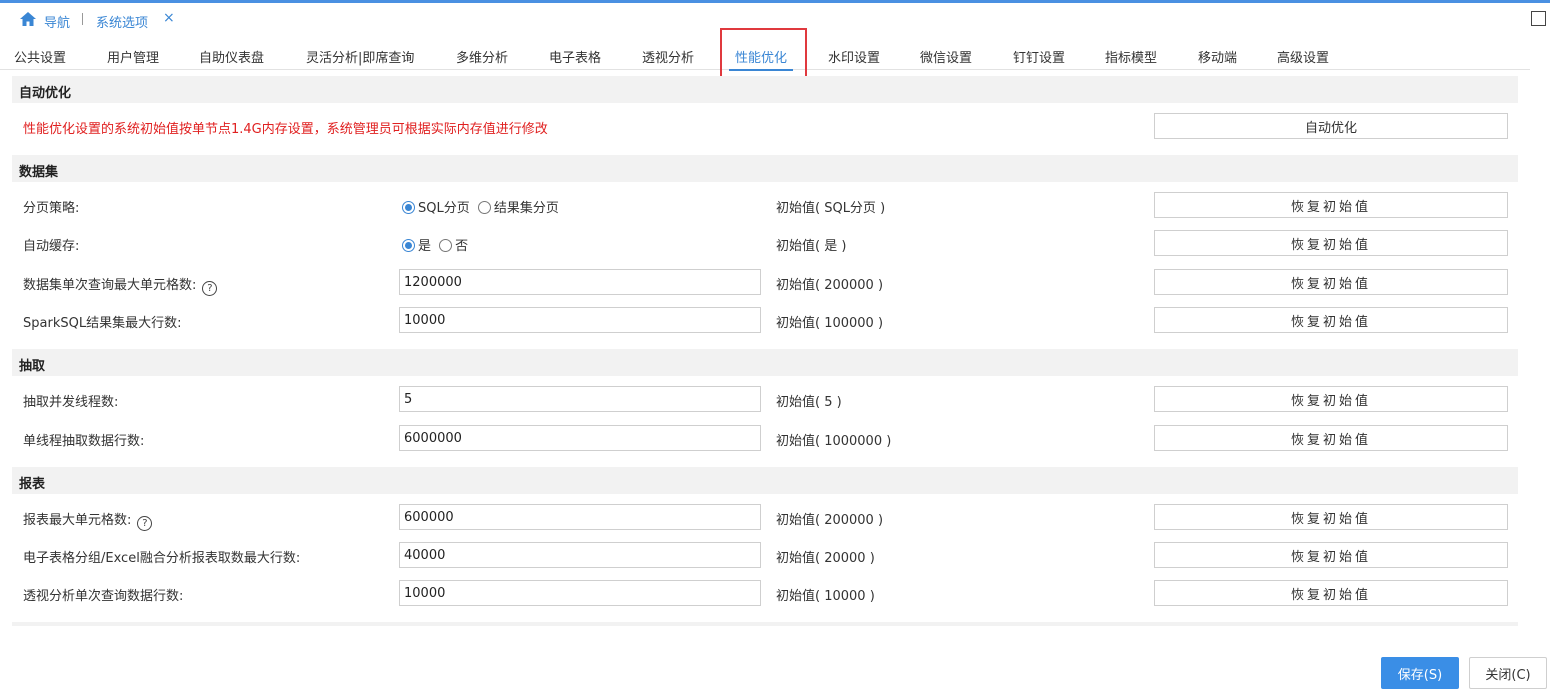 This screenshot has width=1550, height=698. Describe the element at coordinates (831, 208) in the screenshot. I see `initial-value-paging: 初始值( SQL分页 )` at that location.